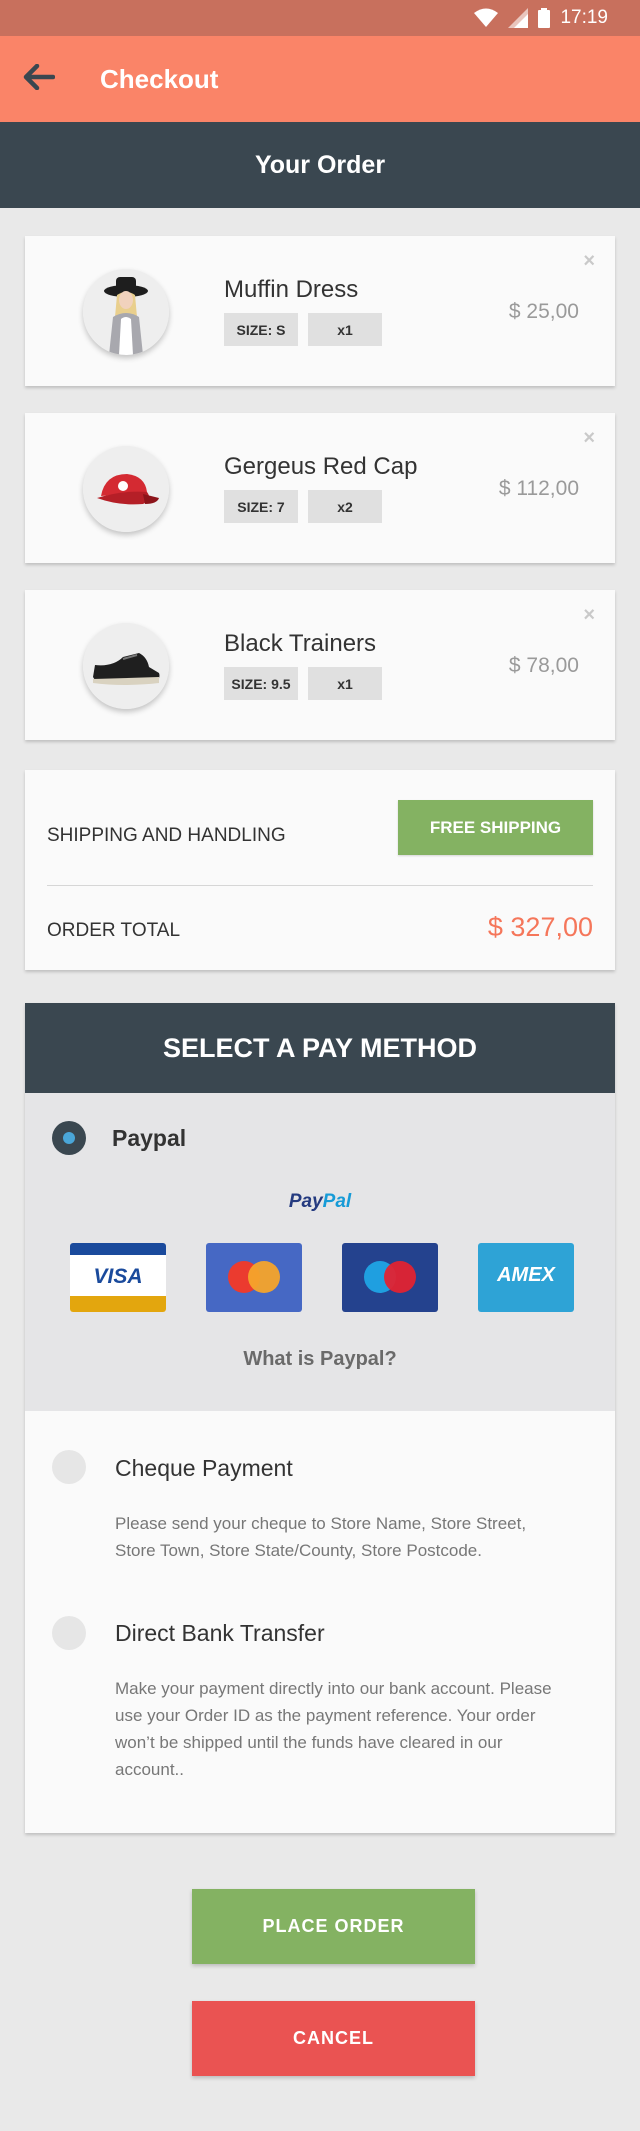  Describe the element at coordinates (333, 1926) in the screenshot. I see `place-order-button: PLACE ORDER` at that location.